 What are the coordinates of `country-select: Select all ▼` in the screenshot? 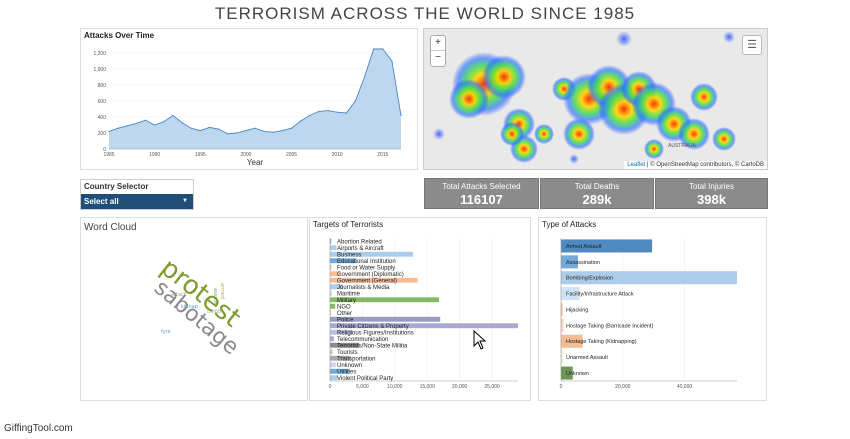 It's located at (137, 201).